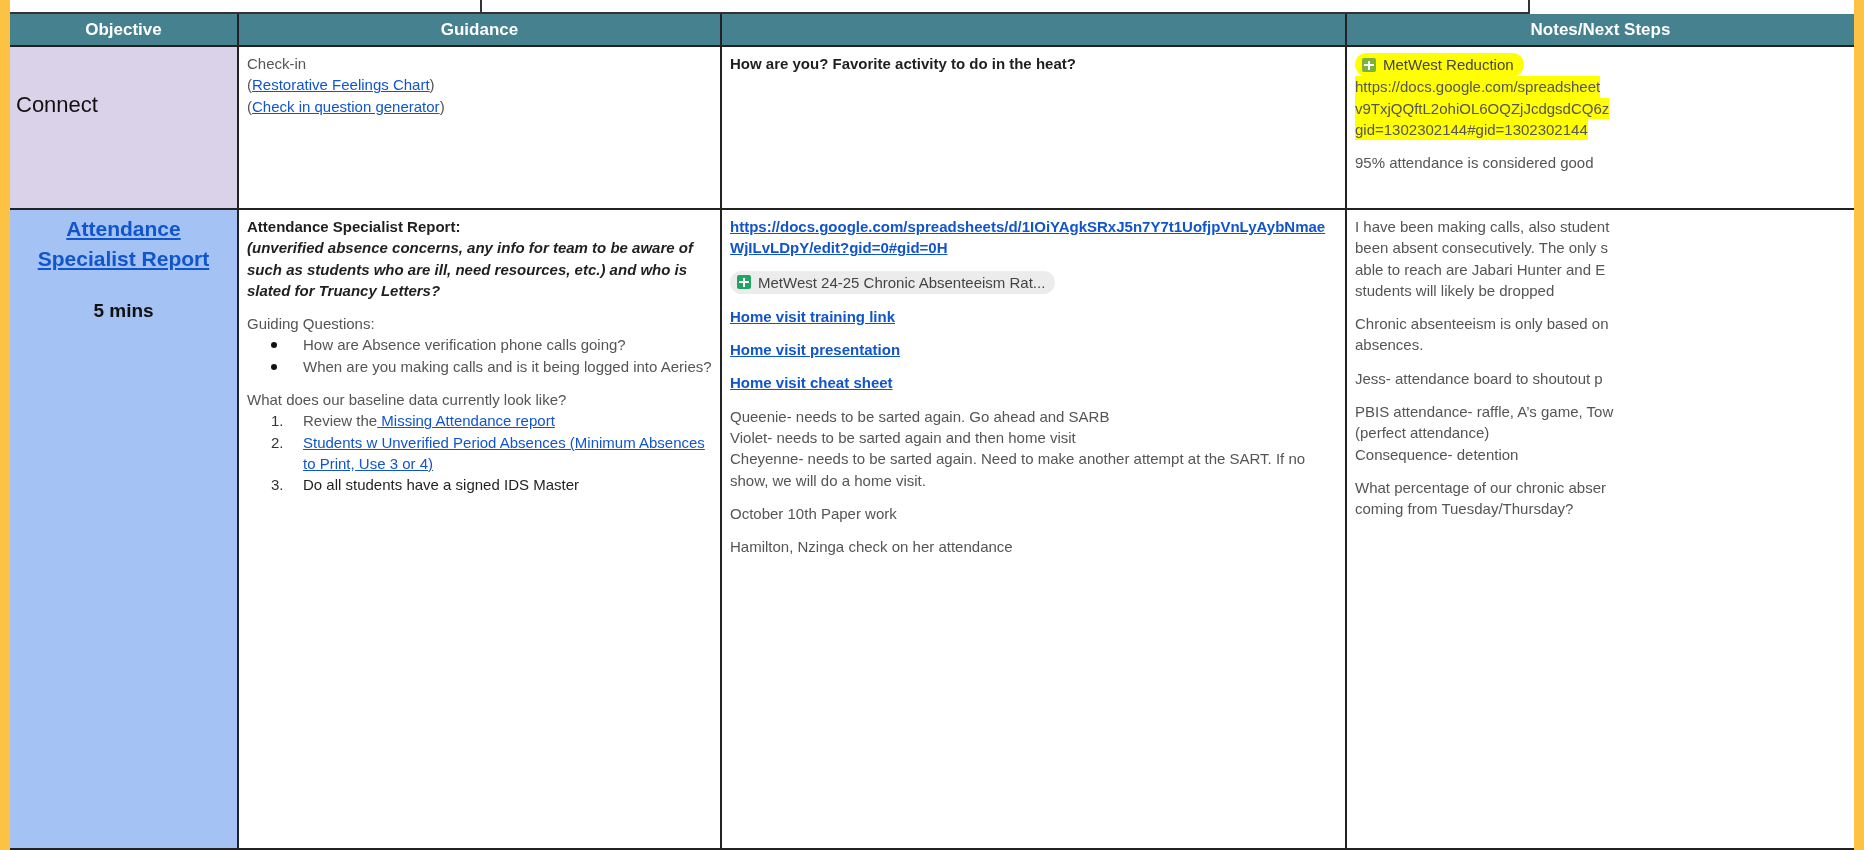 Image resolution: width=1864 pixels, height=850 pixels. I want to click on list-number: 2., so click(277, 442).